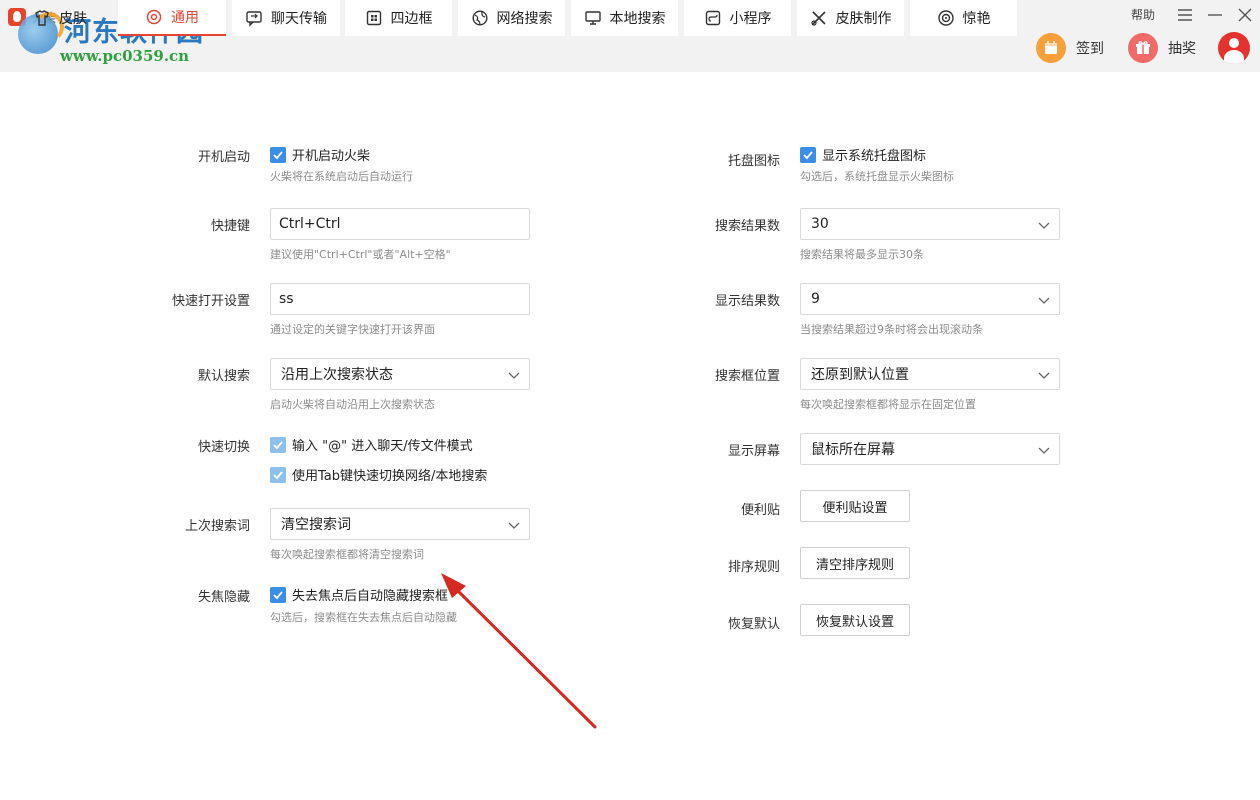 This screenshot has height=800, width=1260. What do you see at coordinates (855, 506) in the screenshot?
I see `sticky-settings-button: 便利贴设置` at bounding box center [855, 506].